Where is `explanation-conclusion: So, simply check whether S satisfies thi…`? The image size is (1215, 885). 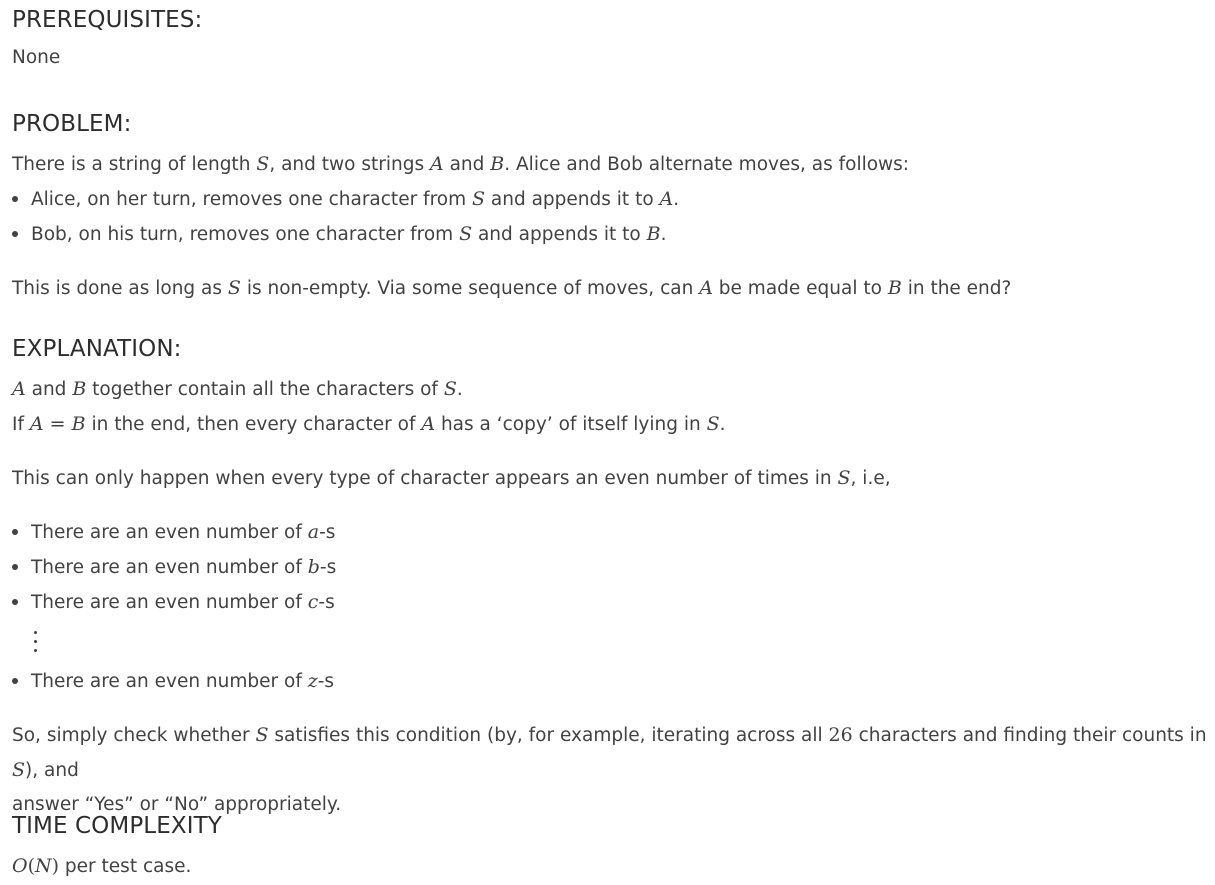
explanation-conclusion: So, simply check whether S satisfies thi… is located at coordinates (609, 770).